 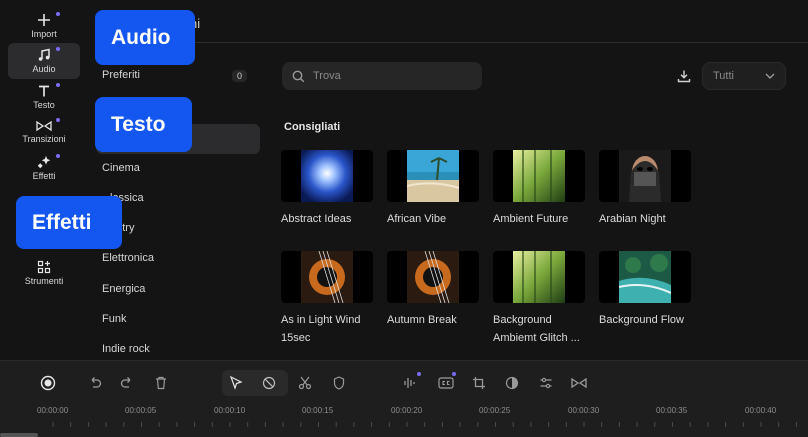 I want to click on callout-testo-label: Testo, so click(x=138, y=124).